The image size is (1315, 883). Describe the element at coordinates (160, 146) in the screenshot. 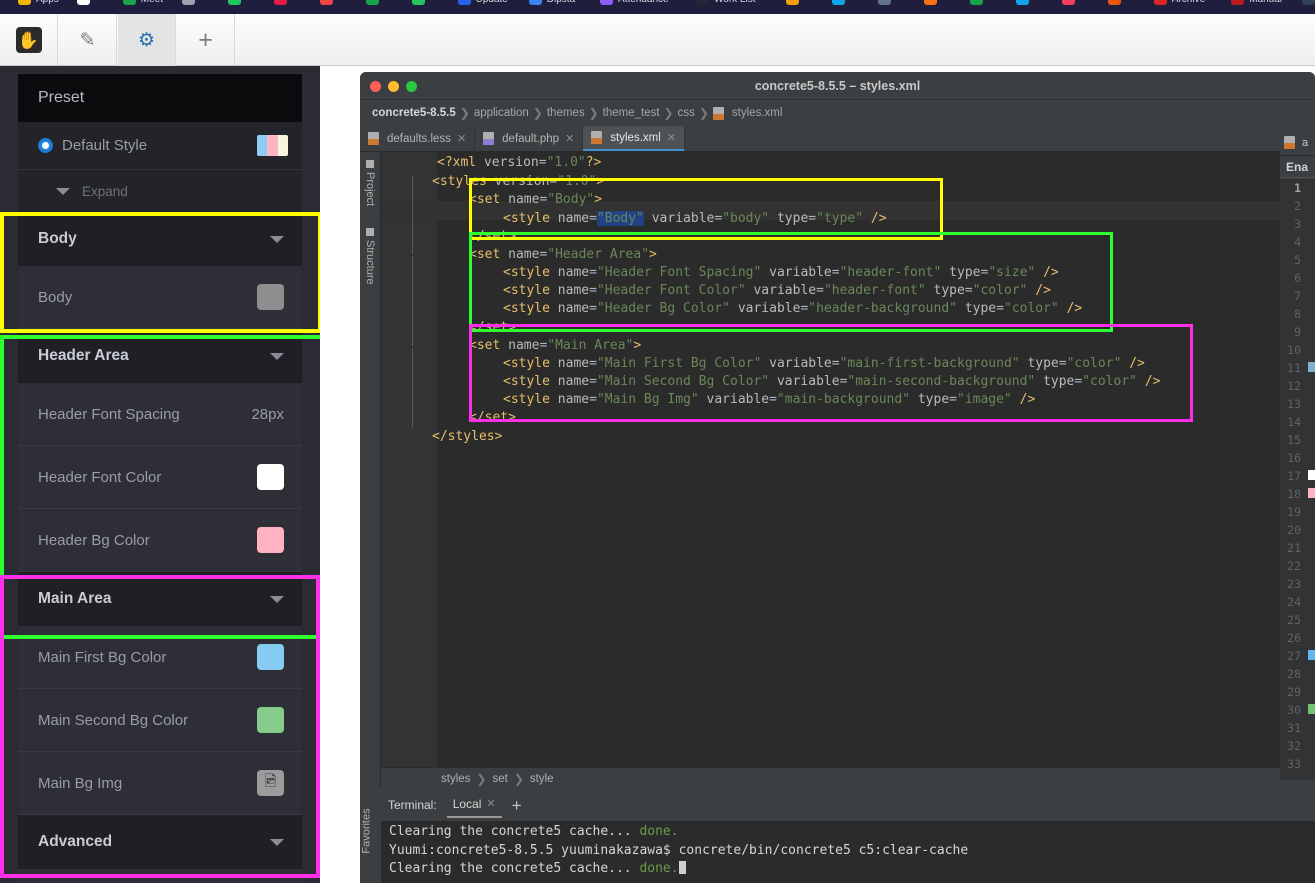

I see `preset-default-style-row: Default Style` at that location.